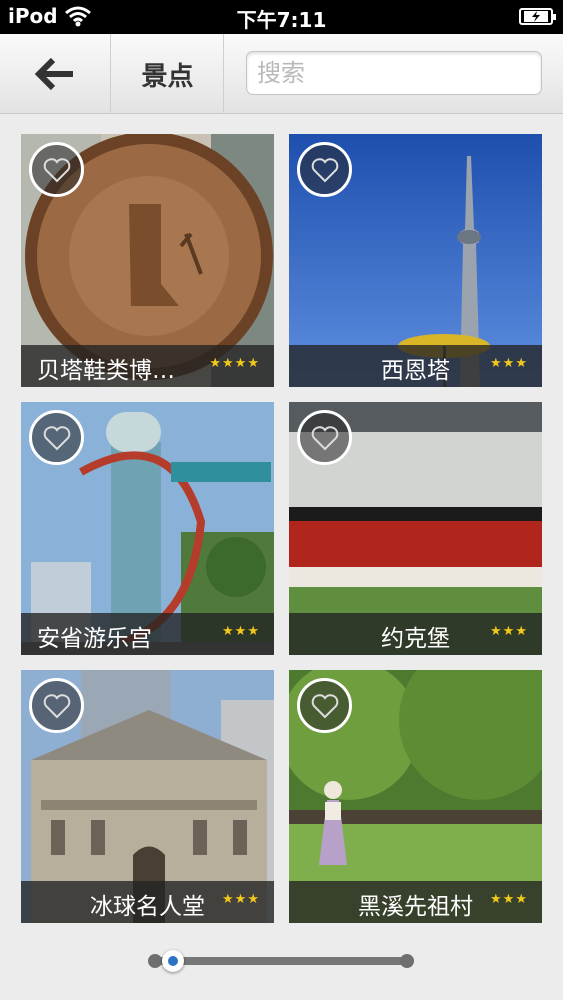 The width and height of the screenshot is (563, 1000). I want to click on attraction-label: 贝塔鞋类博… ★★★★, so click(147, 366).